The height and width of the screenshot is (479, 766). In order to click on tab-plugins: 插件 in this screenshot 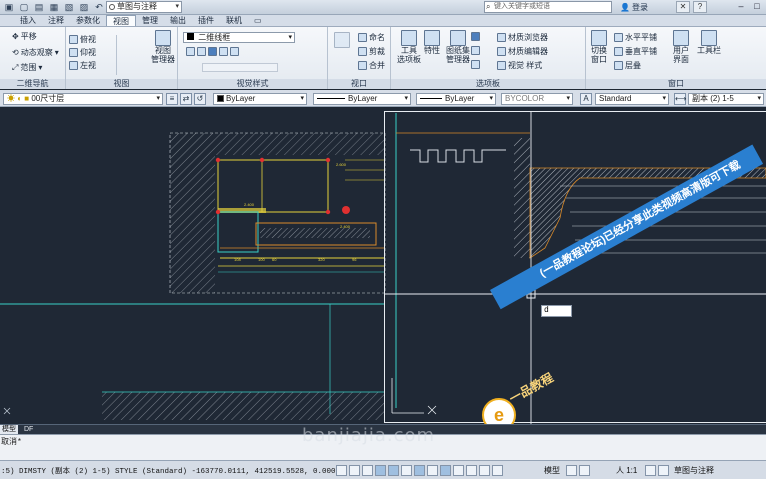, I will do `click(206, 20)`.